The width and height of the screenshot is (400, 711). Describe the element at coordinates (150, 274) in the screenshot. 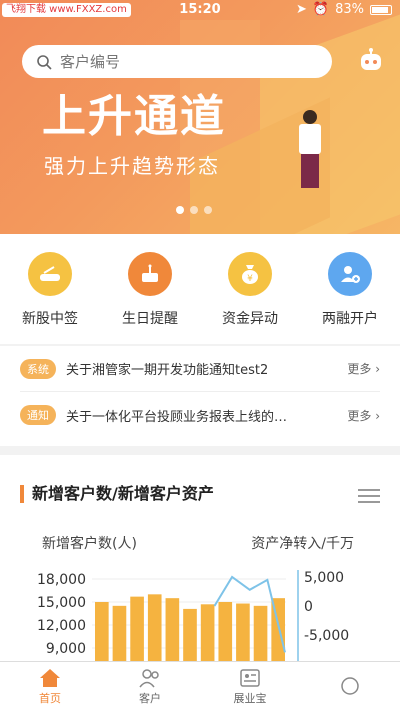

I see `birthday-cake-icon` at that location.